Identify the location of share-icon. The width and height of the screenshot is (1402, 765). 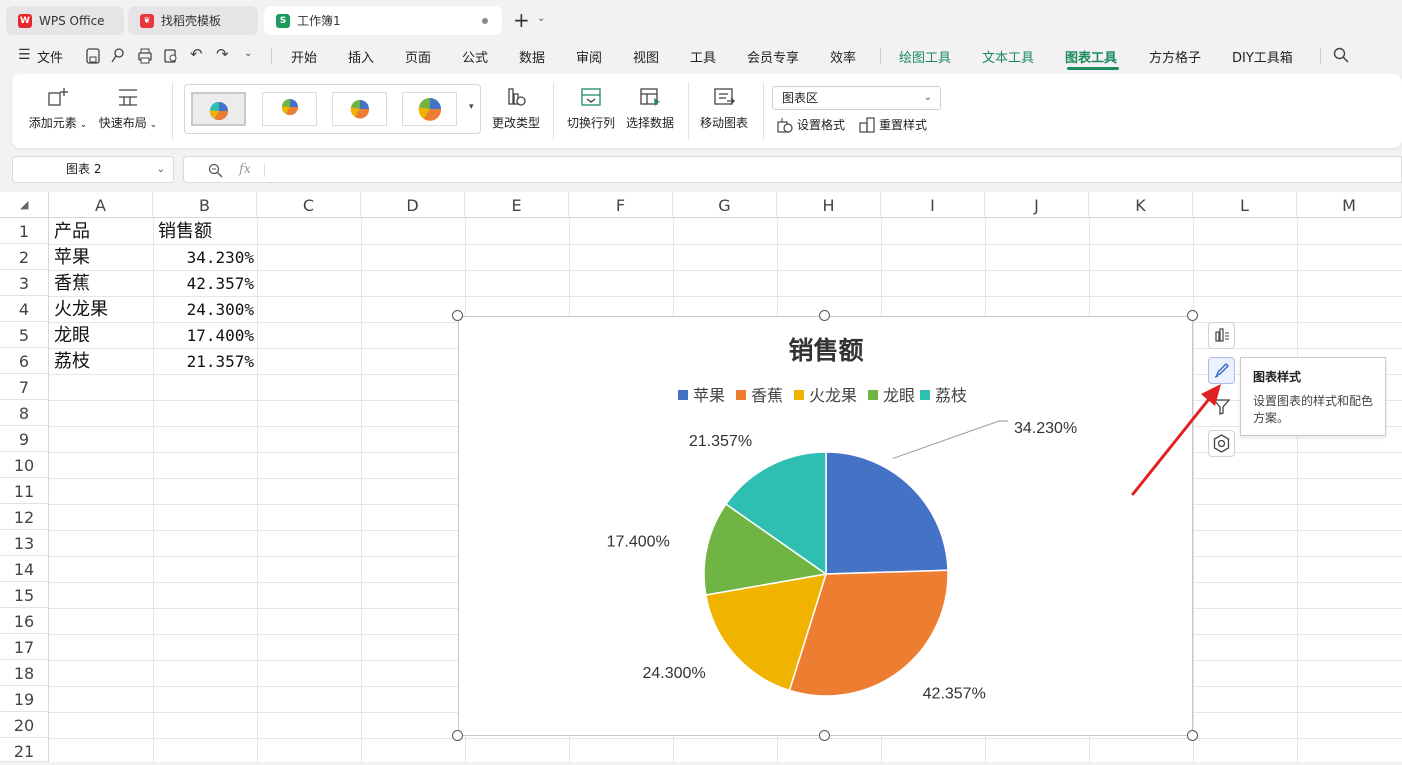
(118, 56).